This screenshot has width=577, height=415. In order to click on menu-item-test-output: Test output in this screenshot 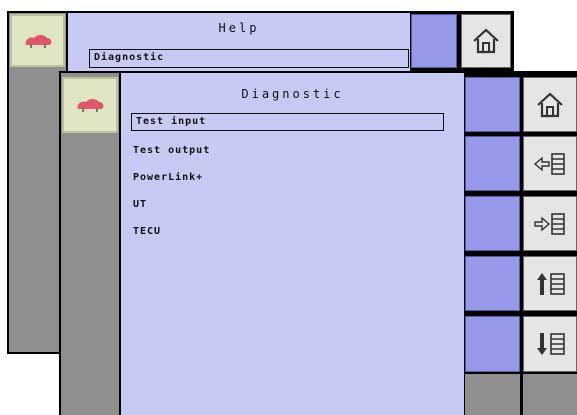, I will do `click(171, 150)`.